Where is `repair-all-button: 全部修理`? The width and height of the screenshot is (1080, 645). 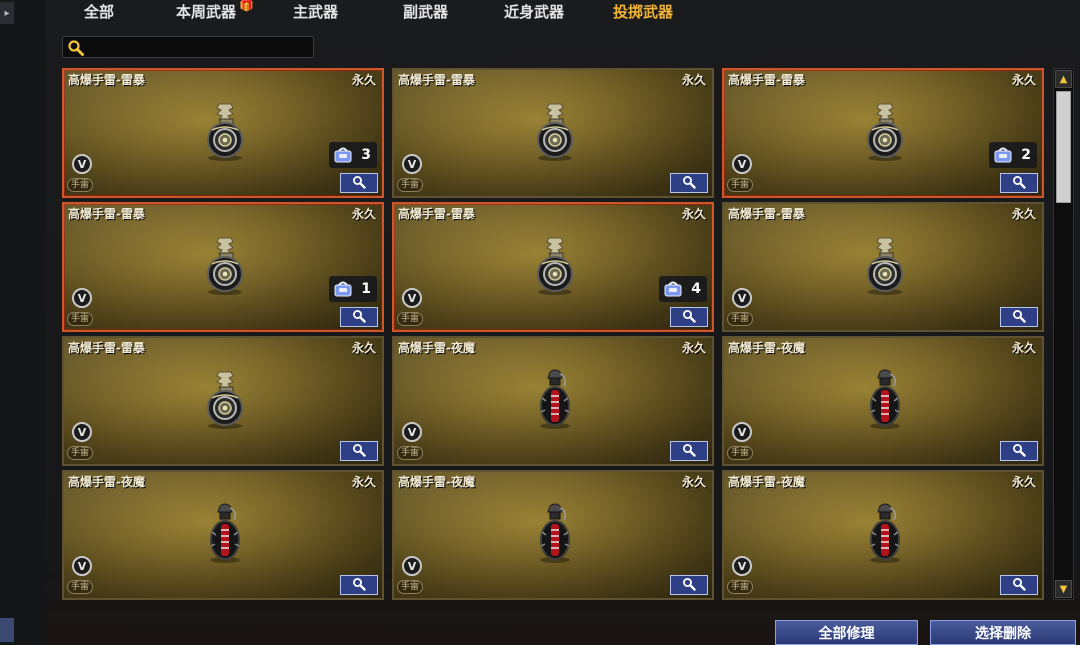
repair-all-button: 全部修理 is located at coordinates (846, 632).